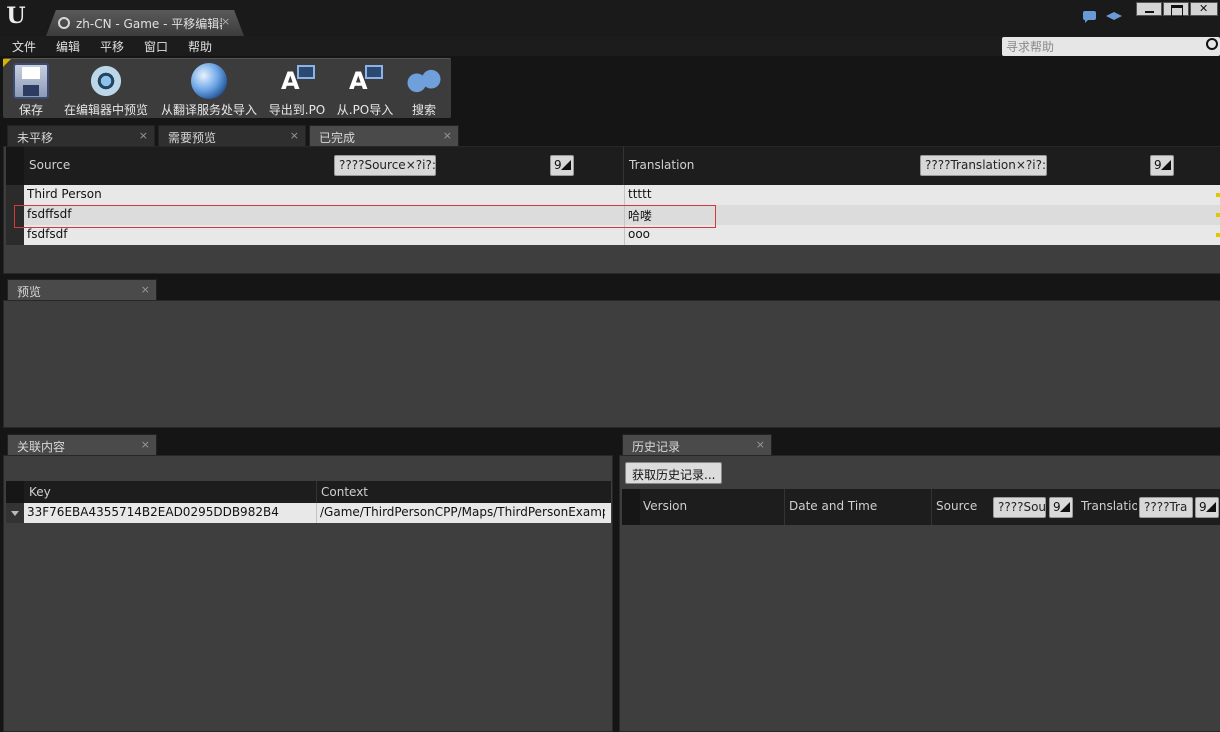 The image size is (1220, 732). Describe the element at coordinates (365, 81) in the screenshot. I see `import-icon: A` at that location.